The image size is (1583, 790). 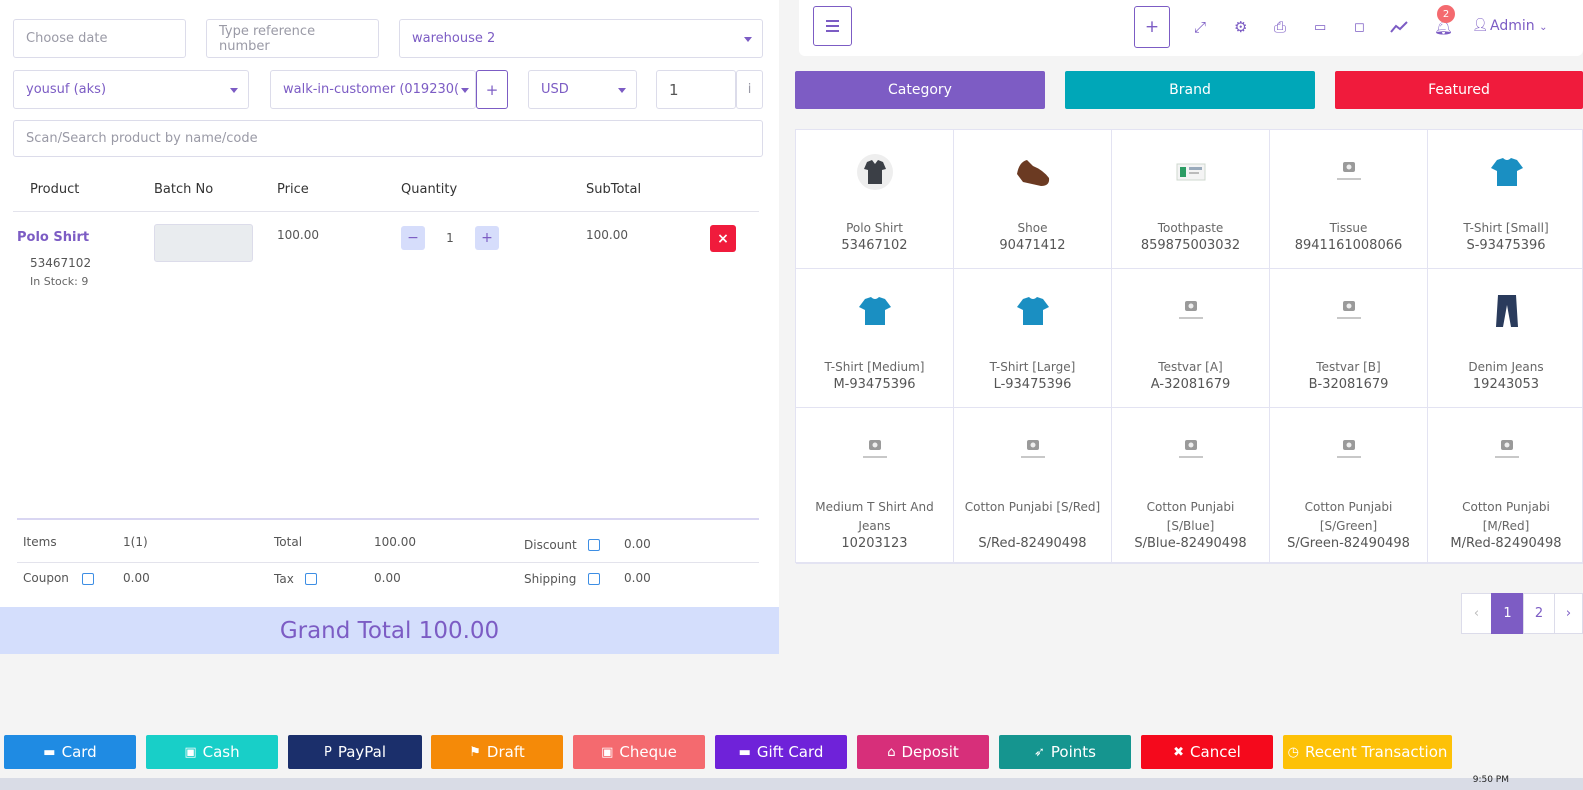 I want to click on plus-icon: +, so click(x=492, y=89).